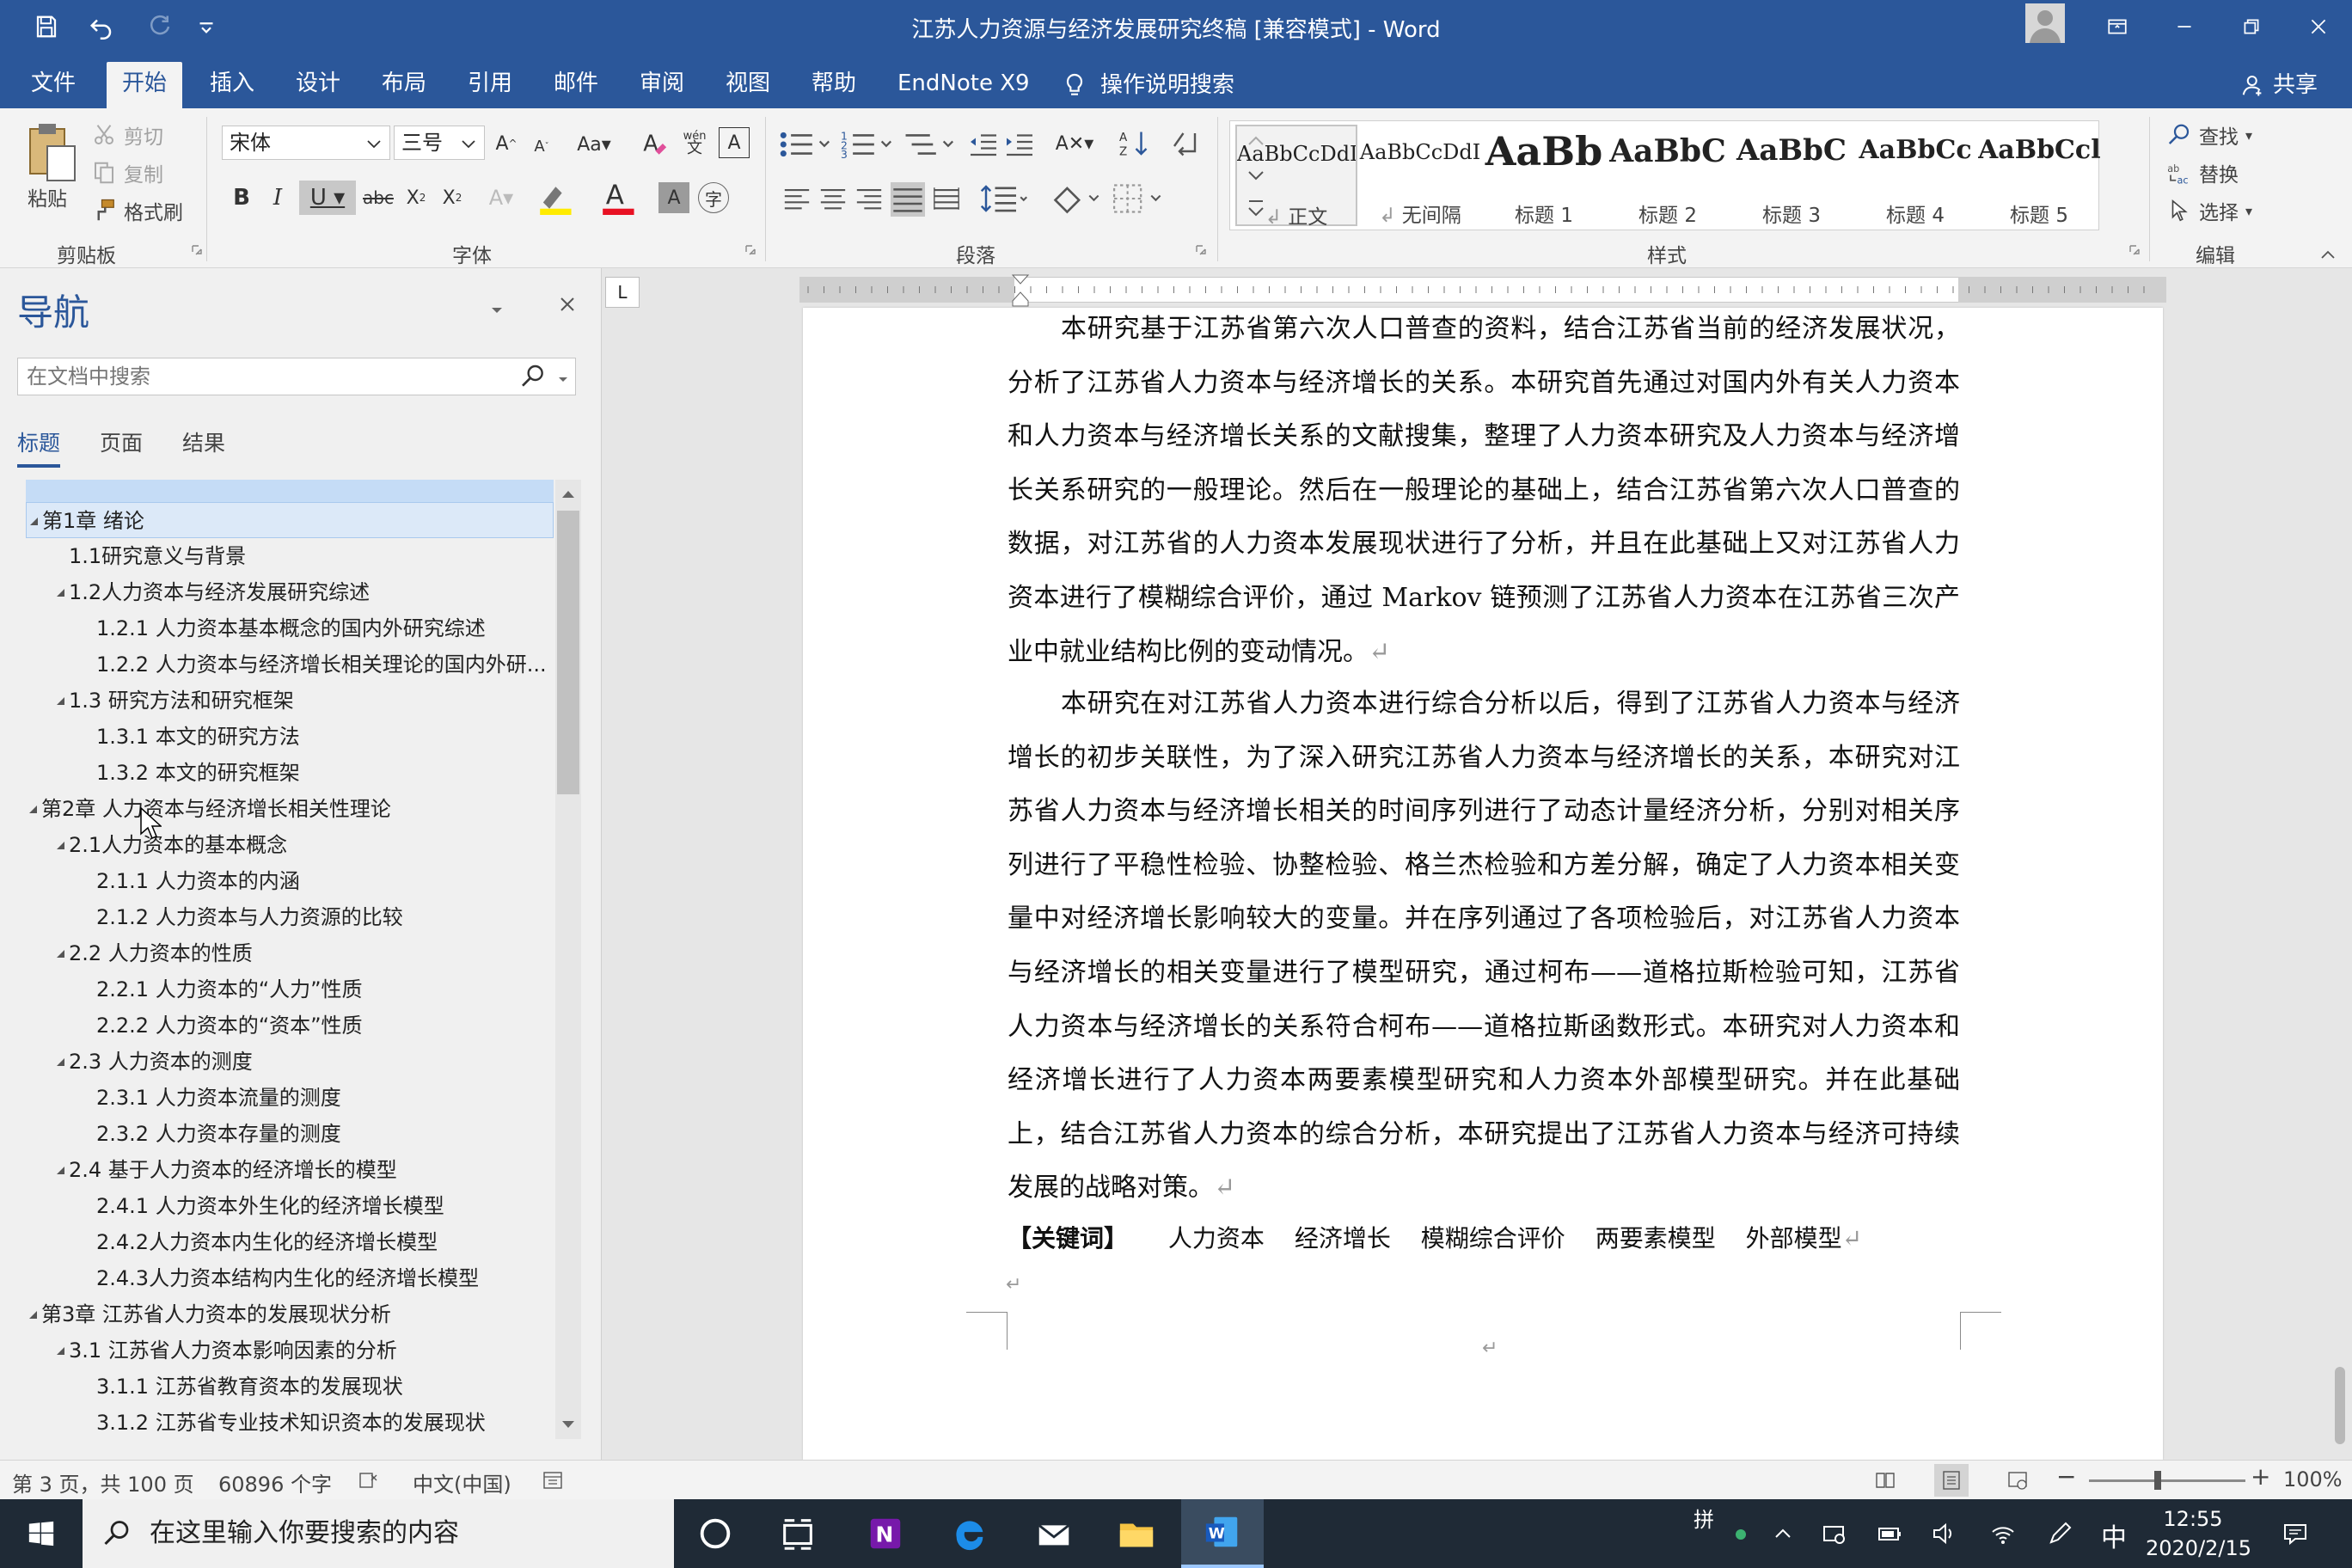 This screenshot has height=1568, width=2352. I want to click on tab-endnote: EndNote X9, so click(963, 85).